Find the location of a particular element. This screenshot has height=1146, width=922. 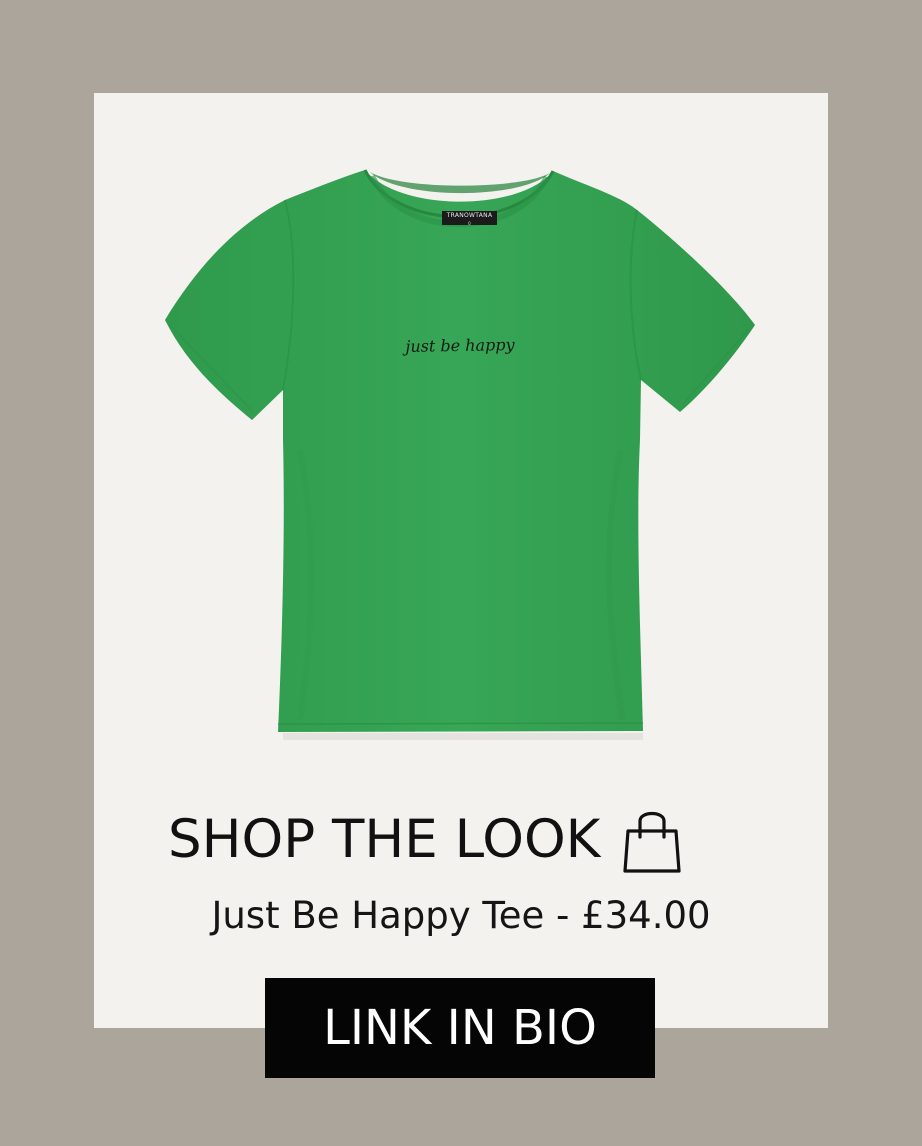

size-tag-text: 0 is located at coordinates (469, 223).